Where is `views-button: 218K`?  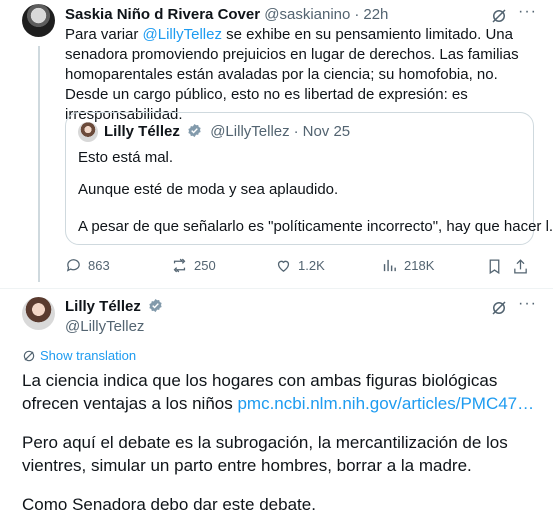 views-button: 218K is located at coordinates (407, 265).